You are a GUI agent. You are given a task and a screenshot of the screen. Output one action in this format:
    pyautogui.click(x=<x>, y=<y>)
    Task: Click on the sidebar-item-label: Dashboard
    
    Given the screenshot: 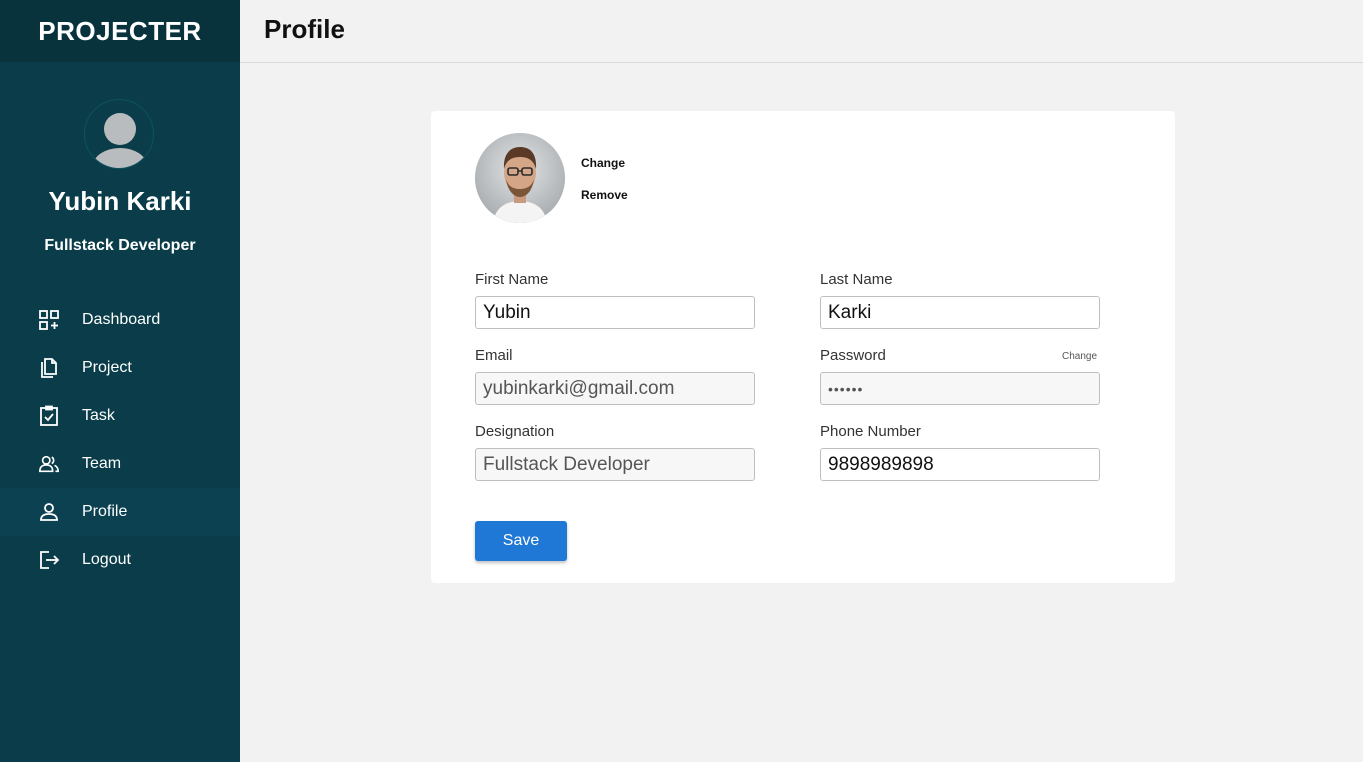 What is the action you would take?
    pyautogui.click(x=121, y=319)
    